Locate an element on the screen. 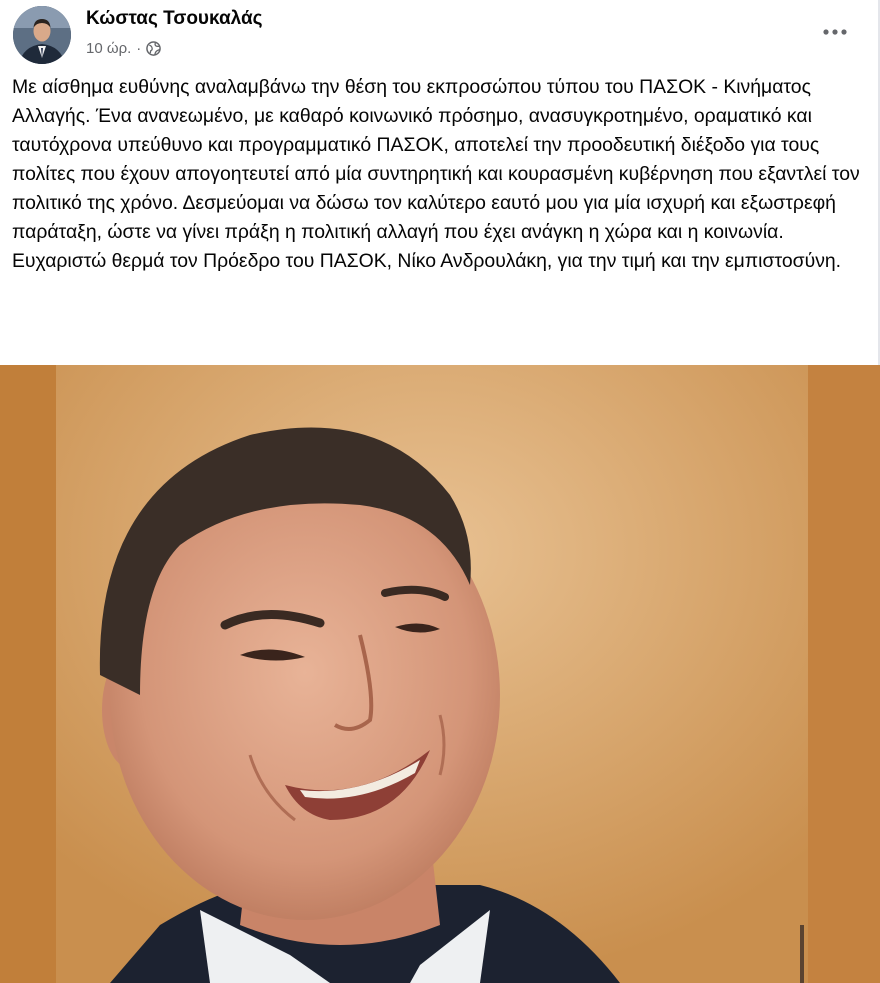 The width and height of the screenshot is (880, 983). author-name: Κώστας Τσουκαλάς is located at coordinates (174, 19).